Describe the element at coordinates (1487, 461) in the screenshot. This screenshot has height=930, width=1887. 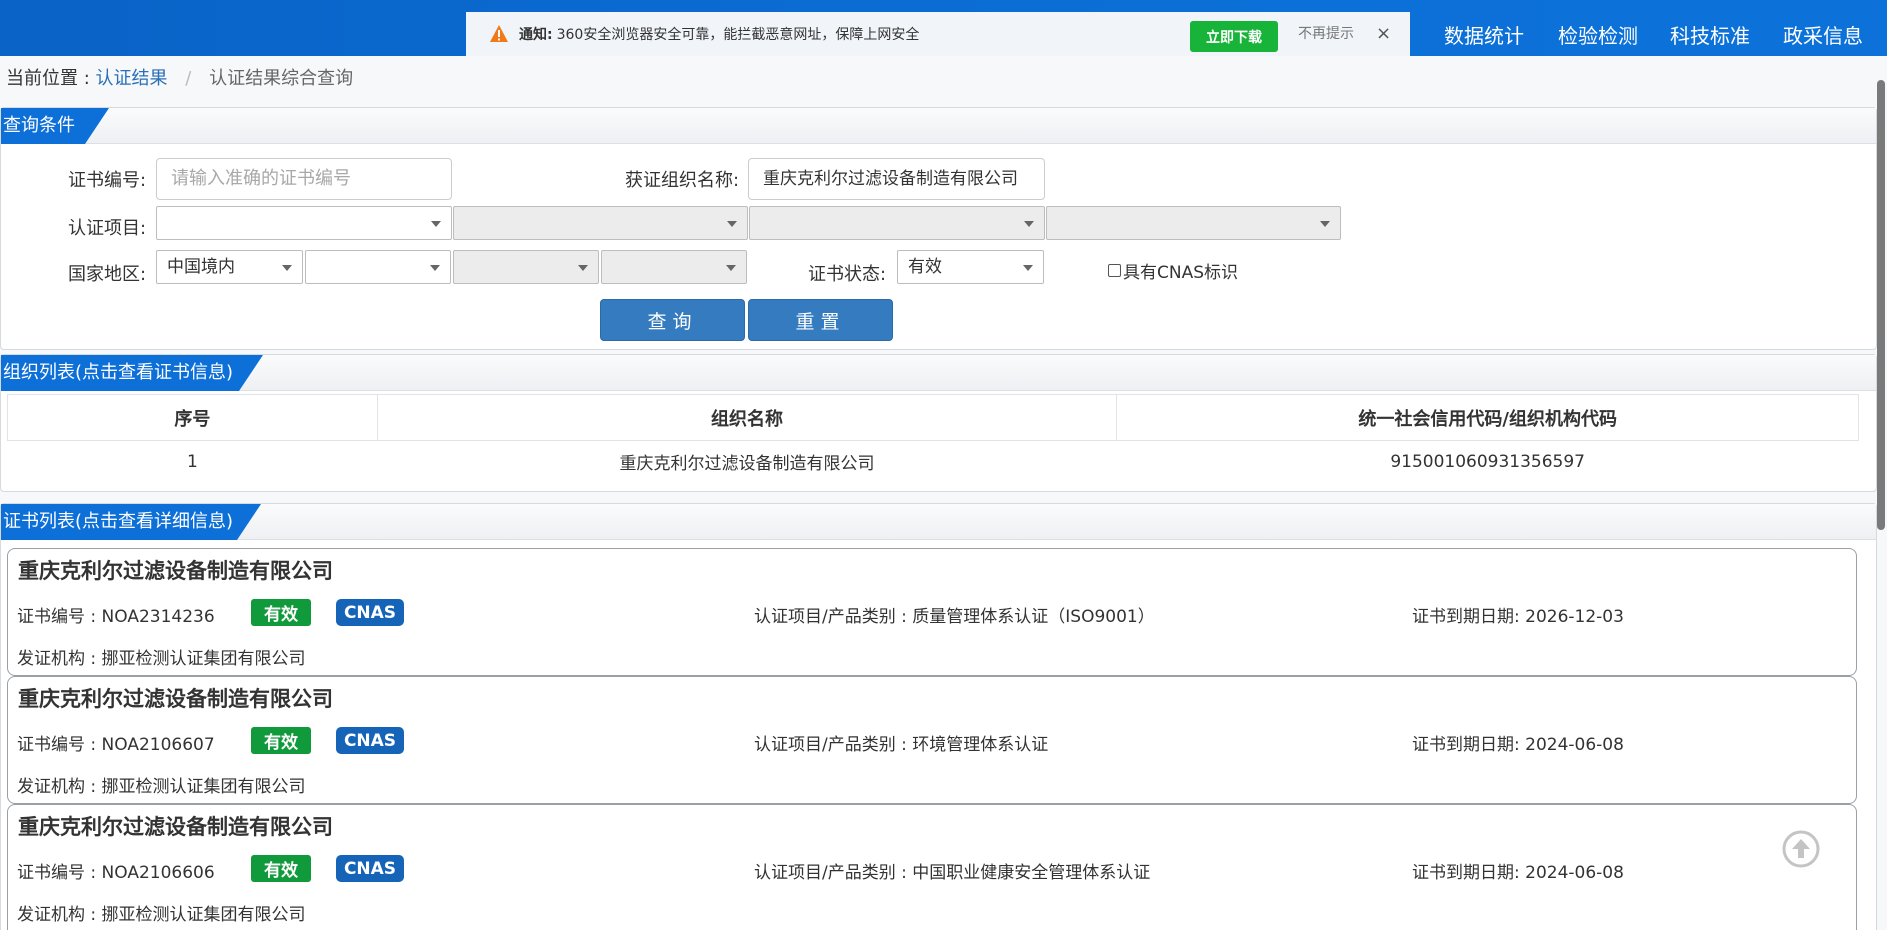
I see `row-credit-code: 915001060931356597` at that location.